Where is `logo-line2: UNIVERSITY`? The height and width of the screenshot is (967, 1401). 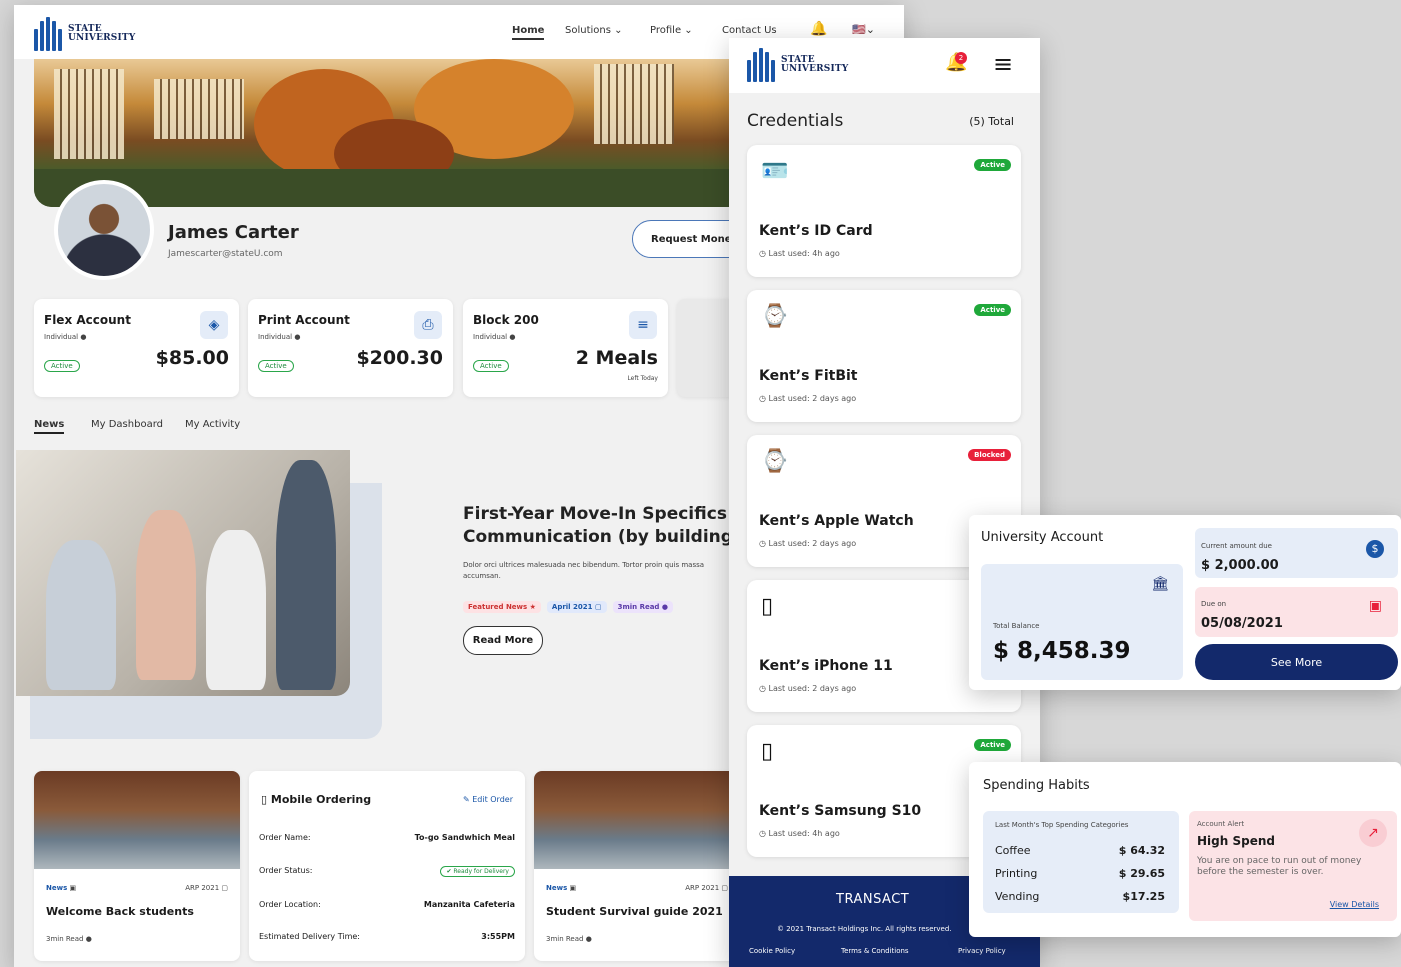
logo-line2: UNIVERSITY is located at coordinates (102, 38).